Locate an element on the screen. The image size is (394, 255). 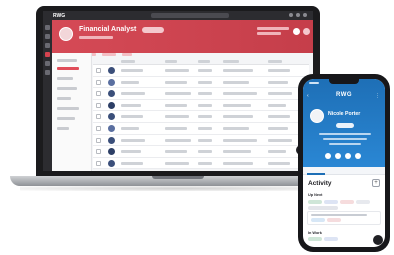
profile-tabs is located at coordinates (344, 171).